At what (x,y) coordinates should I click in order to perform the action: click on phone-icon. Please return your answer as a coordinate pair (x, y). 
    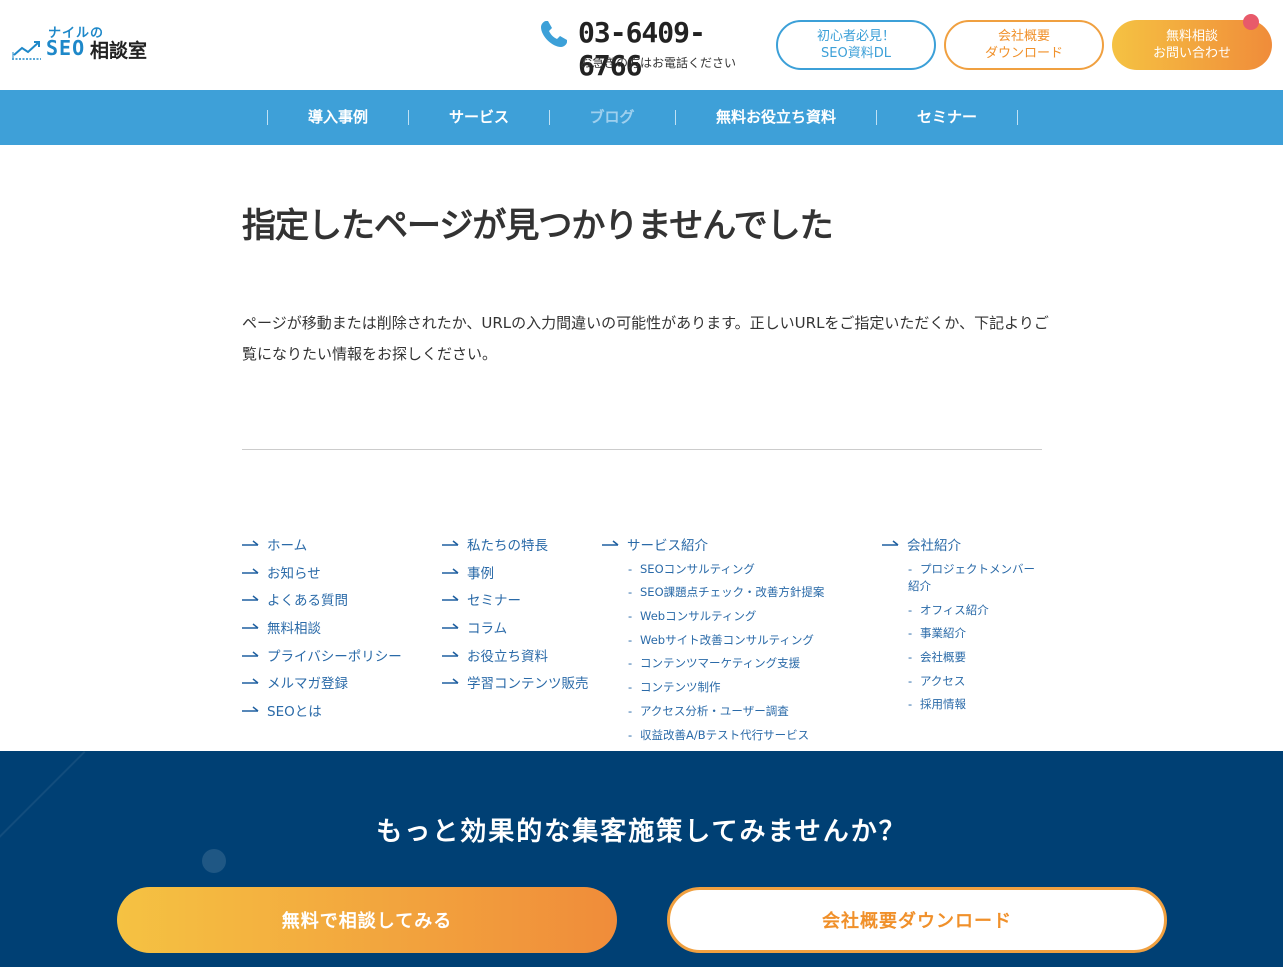
    Looking at the image, I should click on (554, 34).